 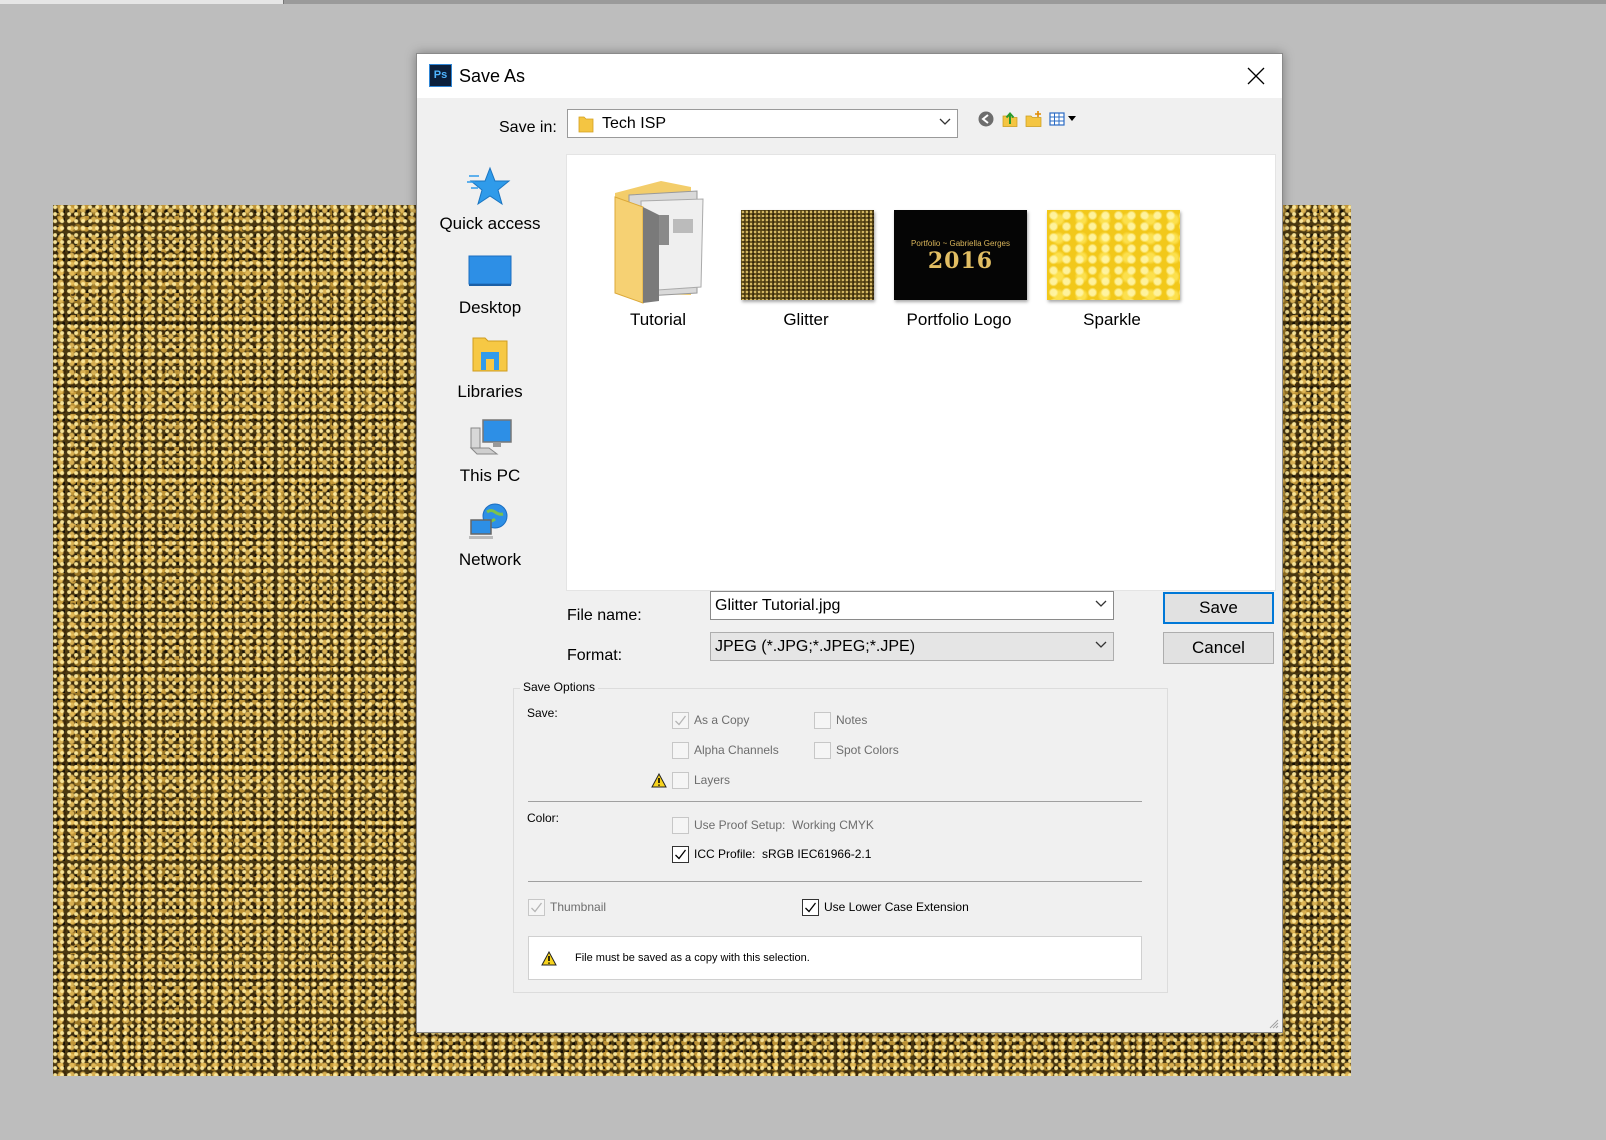 I want to click on place-quick-access: Quick access, so click(x=490, y=201).